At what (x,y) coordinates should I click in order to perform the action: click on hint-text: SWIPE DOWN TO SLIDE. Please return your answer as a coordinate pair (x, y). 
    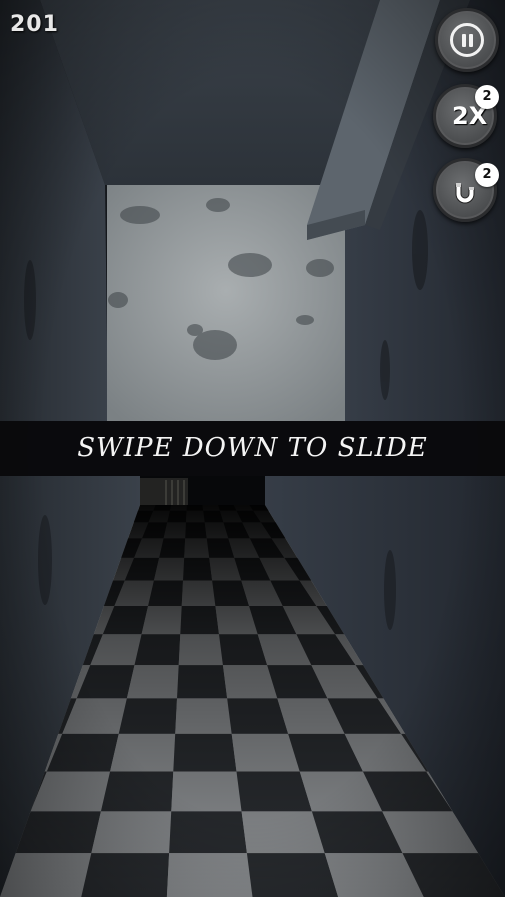
    Looking at the image, I should click on (252, 448).